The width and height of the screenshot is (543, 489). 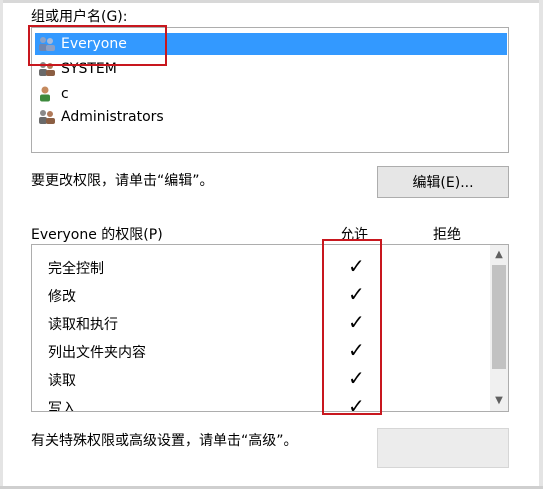 What do you see at coordinates (62, 406) in the screenshot?
I see `permission-name: 写入` at bounding box center [62, 406].